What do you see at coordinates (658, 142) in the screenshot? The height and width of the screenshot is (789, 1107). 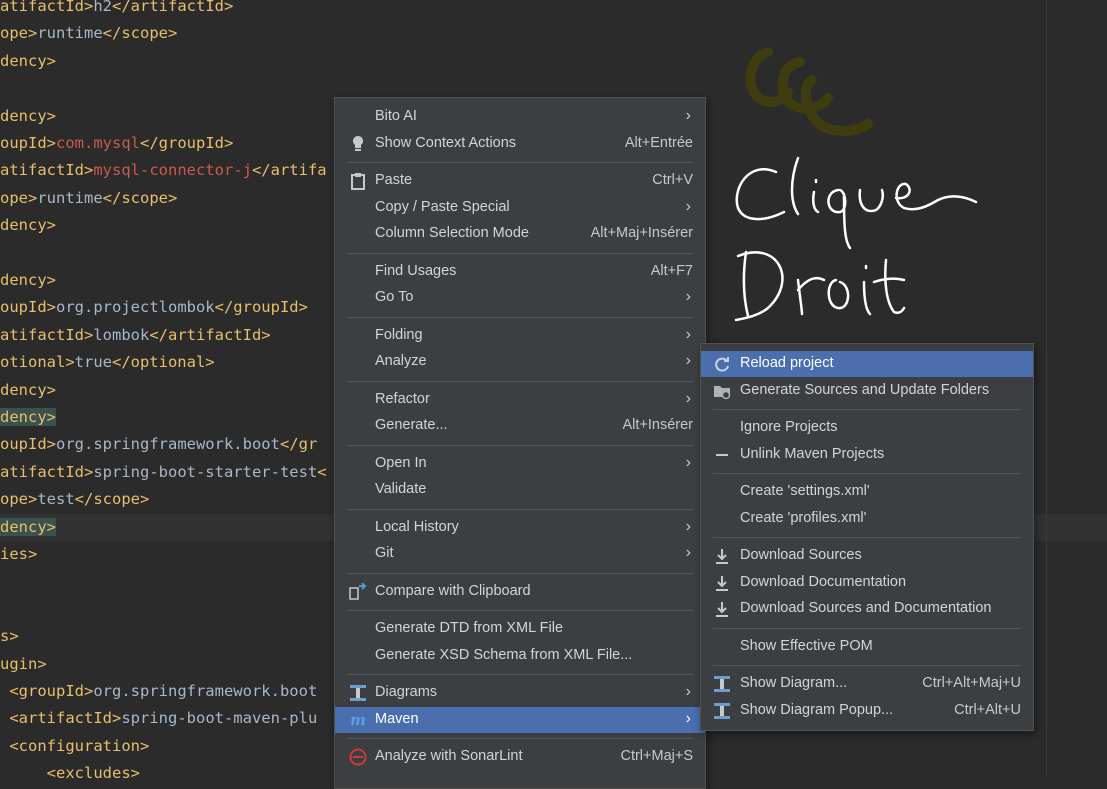 I see `menu-item-shortcut: Alt+Entrée` at bounding box center [658, 142].